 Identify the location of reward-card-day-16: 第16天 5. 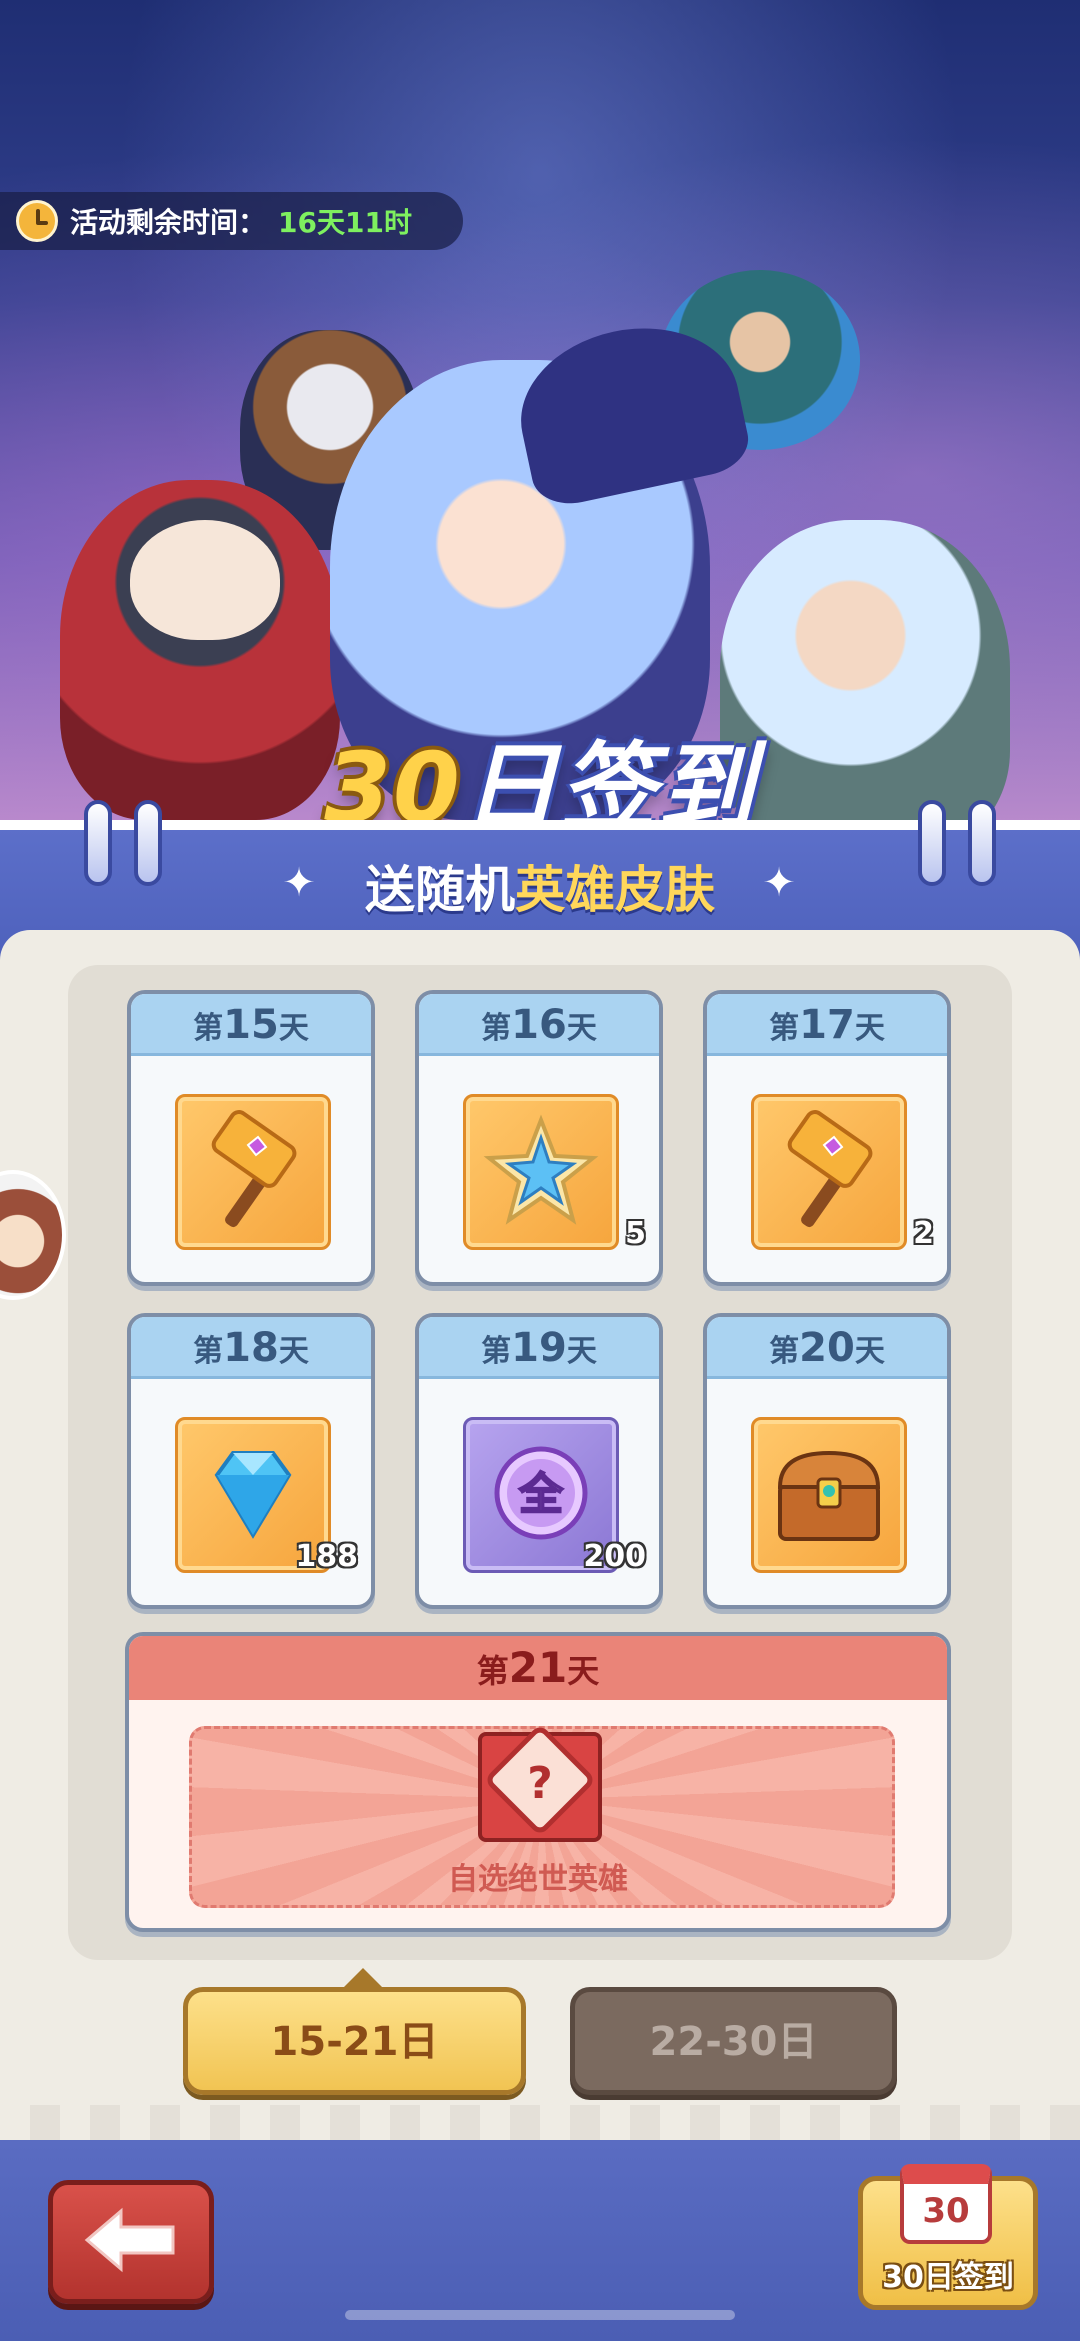
(539, 1138).